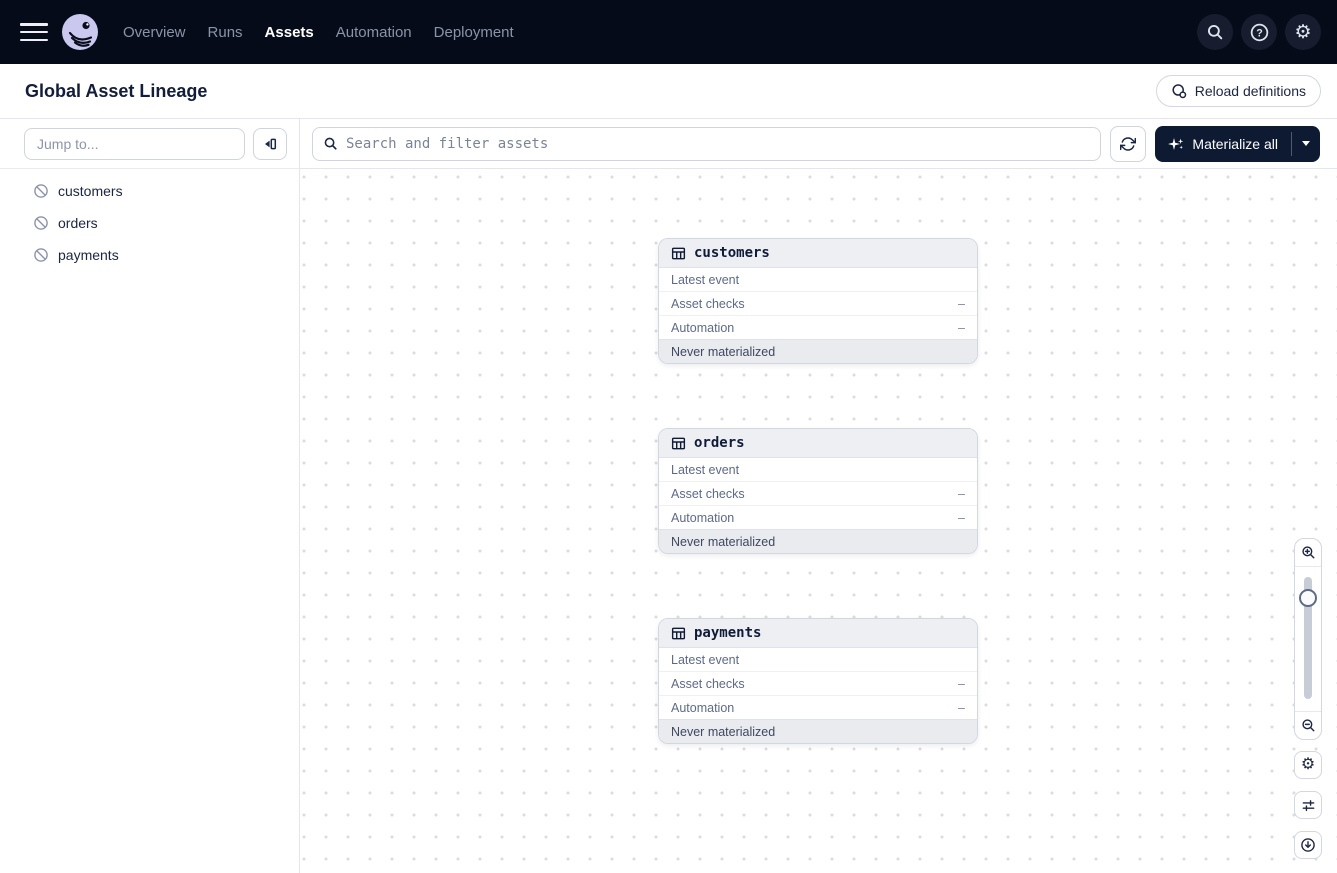 This screenshot has width=1337, height=873. I want to click on asset-name: customers, so click(90, 191).